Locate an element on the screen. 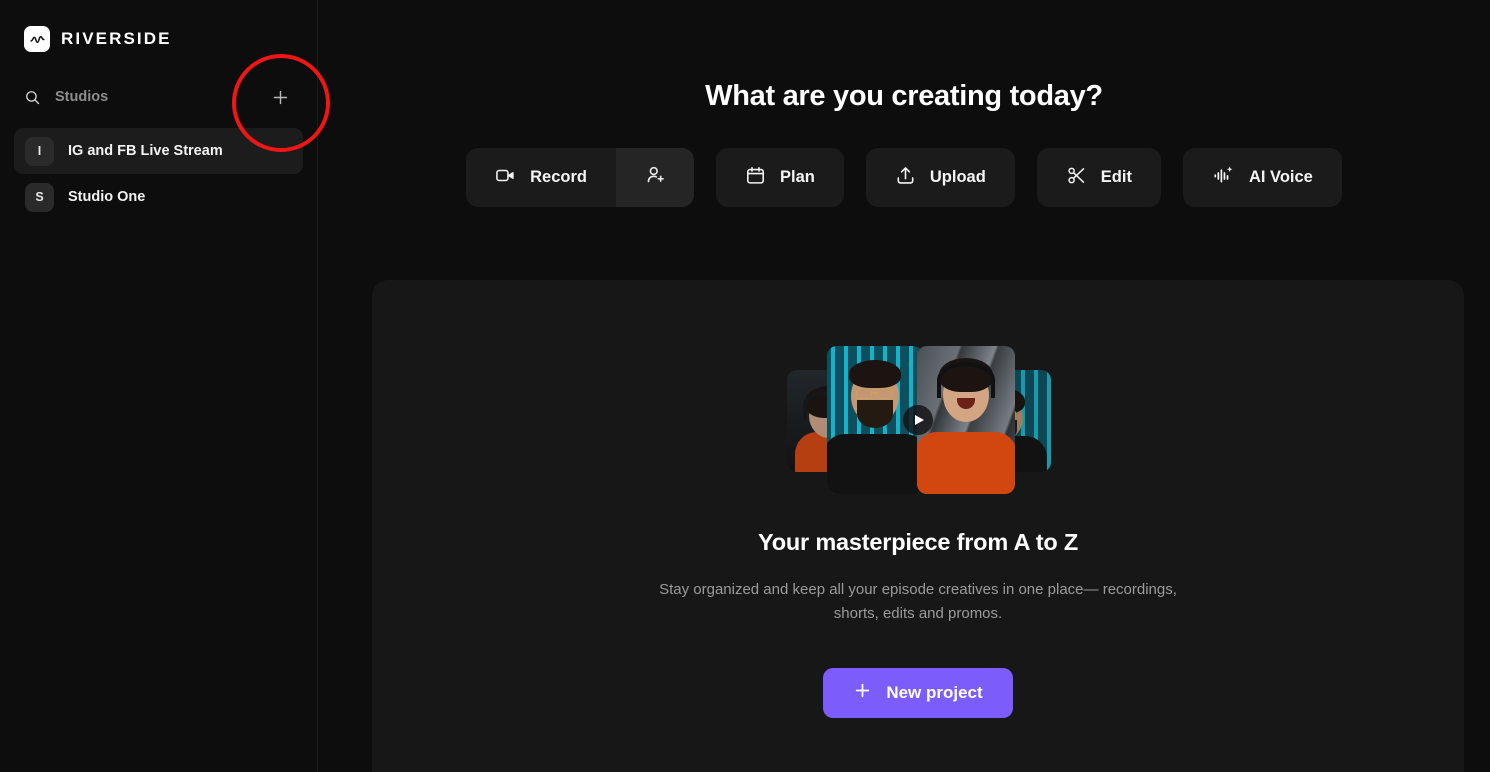 The width and height of the screenshot is (1490, 772). record-button-group: Record is located at coordinates (580, 177).